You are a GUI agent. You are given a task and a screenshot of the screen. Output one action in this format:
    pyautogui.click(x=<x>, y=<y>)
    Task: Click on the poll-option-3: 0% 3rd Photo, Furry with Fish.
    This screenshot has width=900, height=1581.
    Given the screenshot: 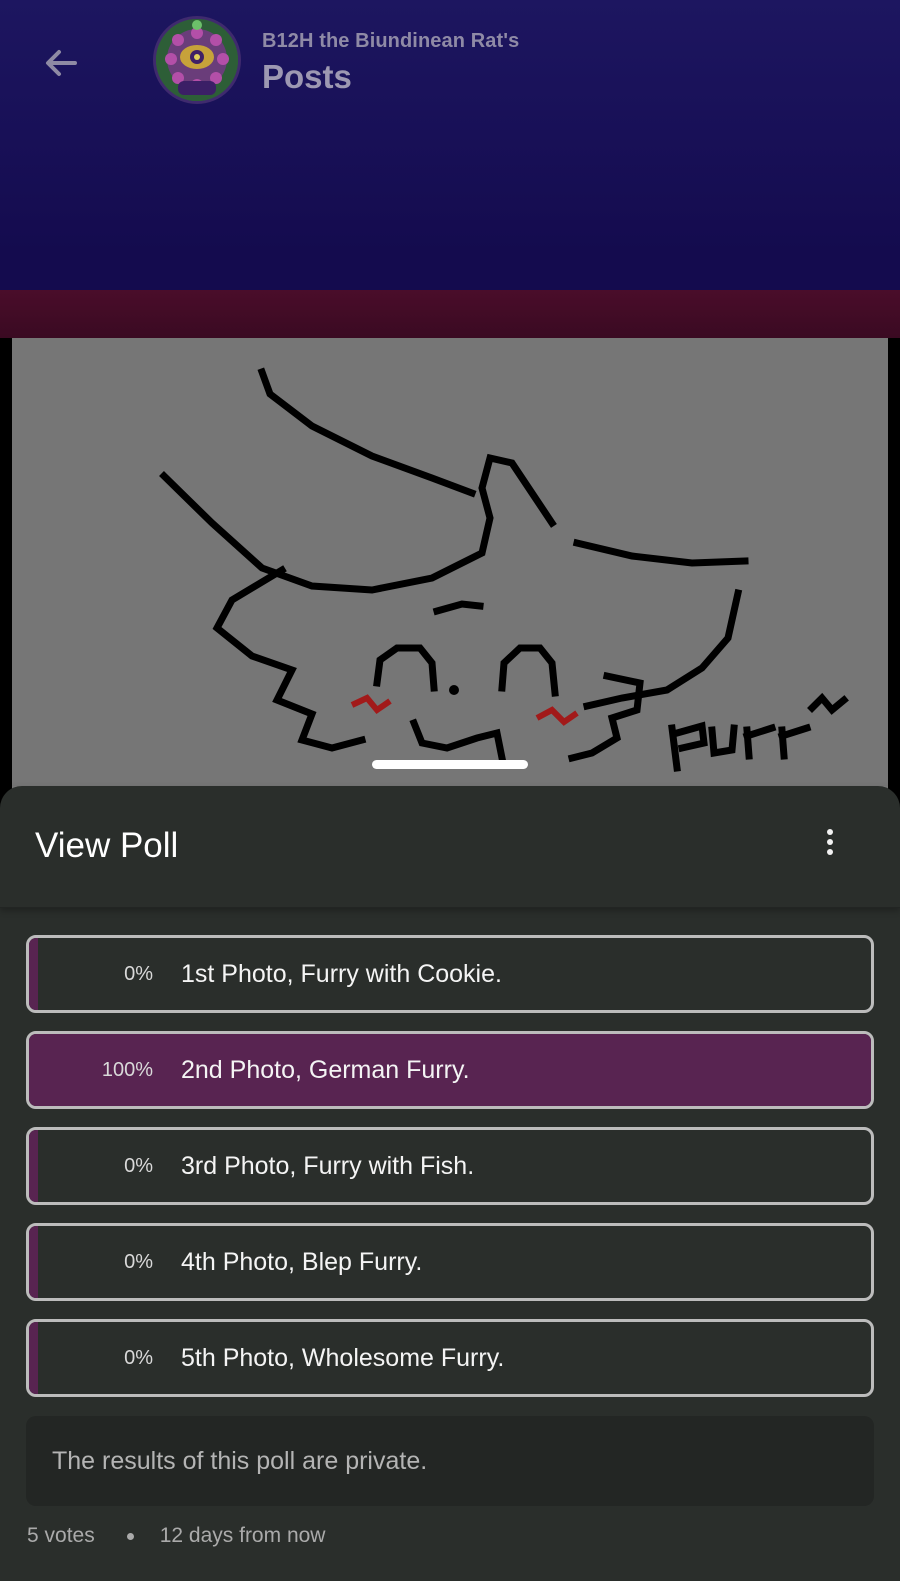 What is the action you would take?
    pyautogui.click(x=450, y=1166)
    